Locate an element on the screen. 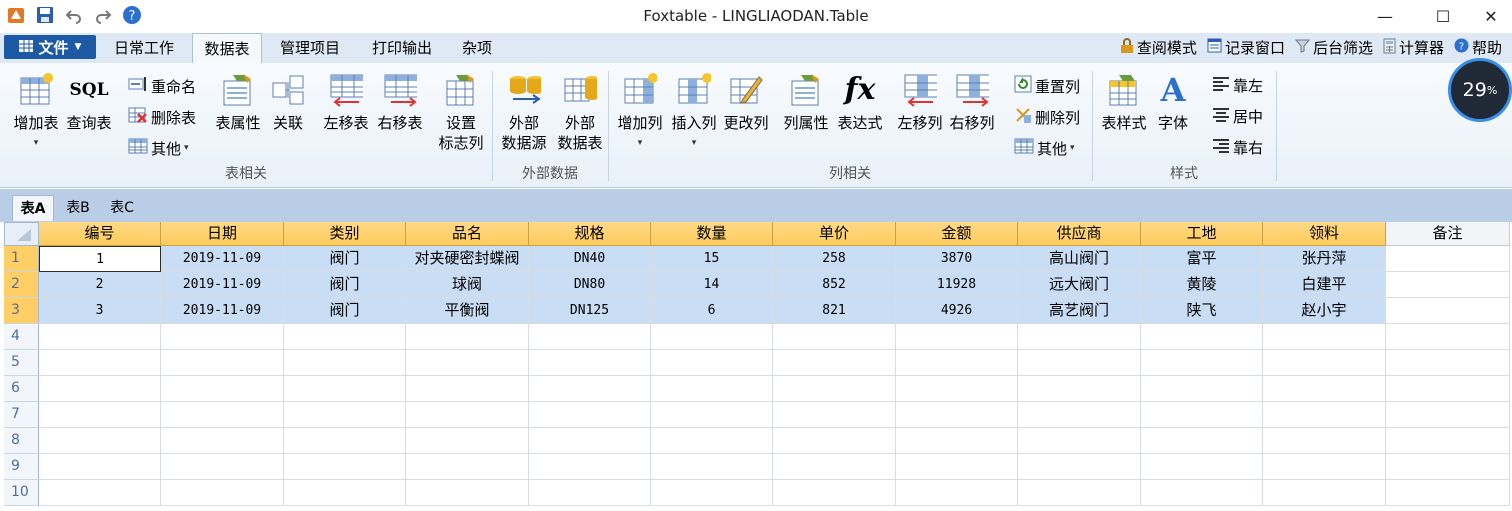 Image resolution: width=1512 pixels, height=511 pixels. record-window-button: 记录窗口 is located at coordinates (1246, 47).